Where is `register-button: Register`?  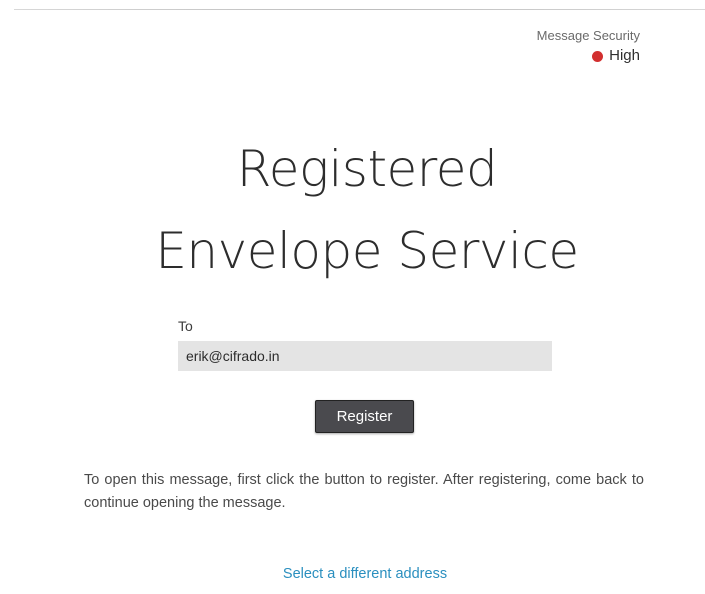 register-button: Register is located at coordinates (364, 416).